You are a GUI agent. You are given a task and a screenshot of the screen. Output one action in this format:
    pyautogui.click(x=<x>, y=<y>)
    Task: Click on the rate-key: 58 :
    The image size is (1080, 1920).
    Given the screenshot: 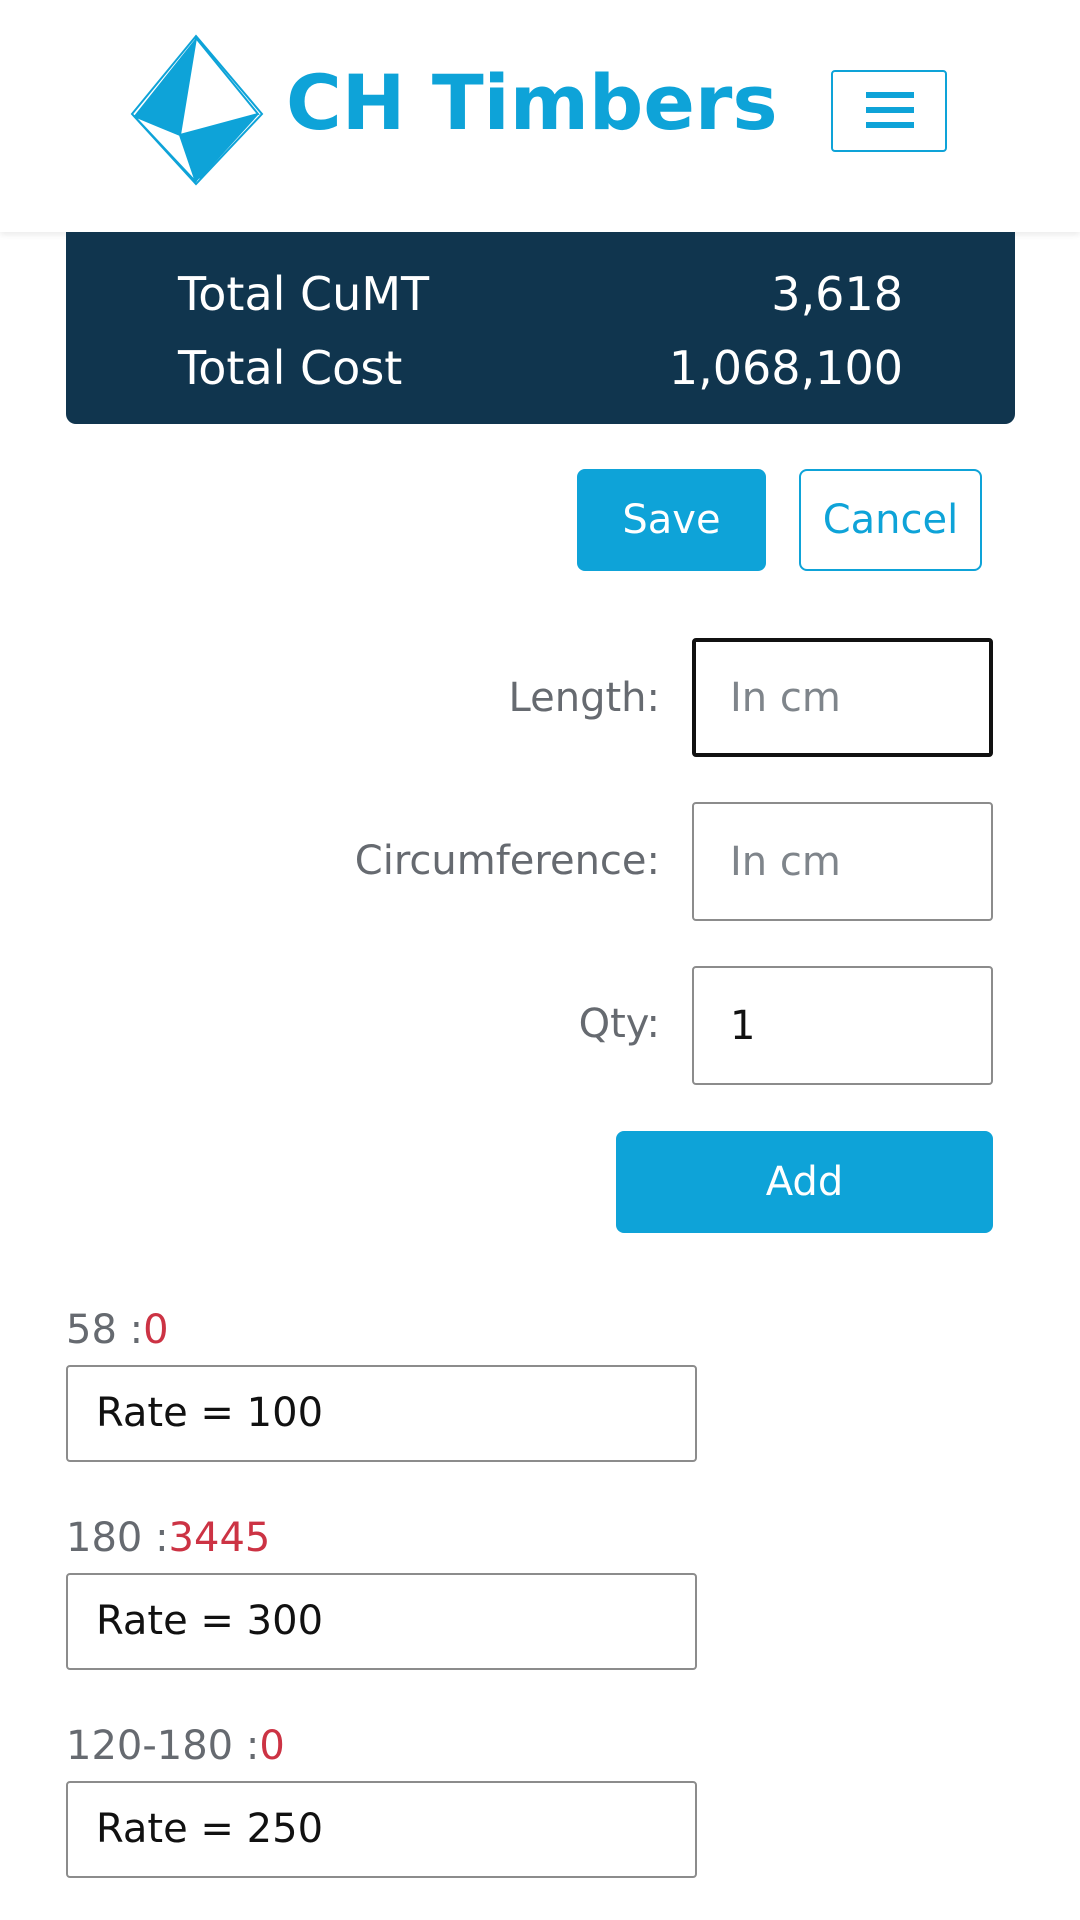 What is the action you would take?
    pyautogui.click(x=105, y=1330)
    